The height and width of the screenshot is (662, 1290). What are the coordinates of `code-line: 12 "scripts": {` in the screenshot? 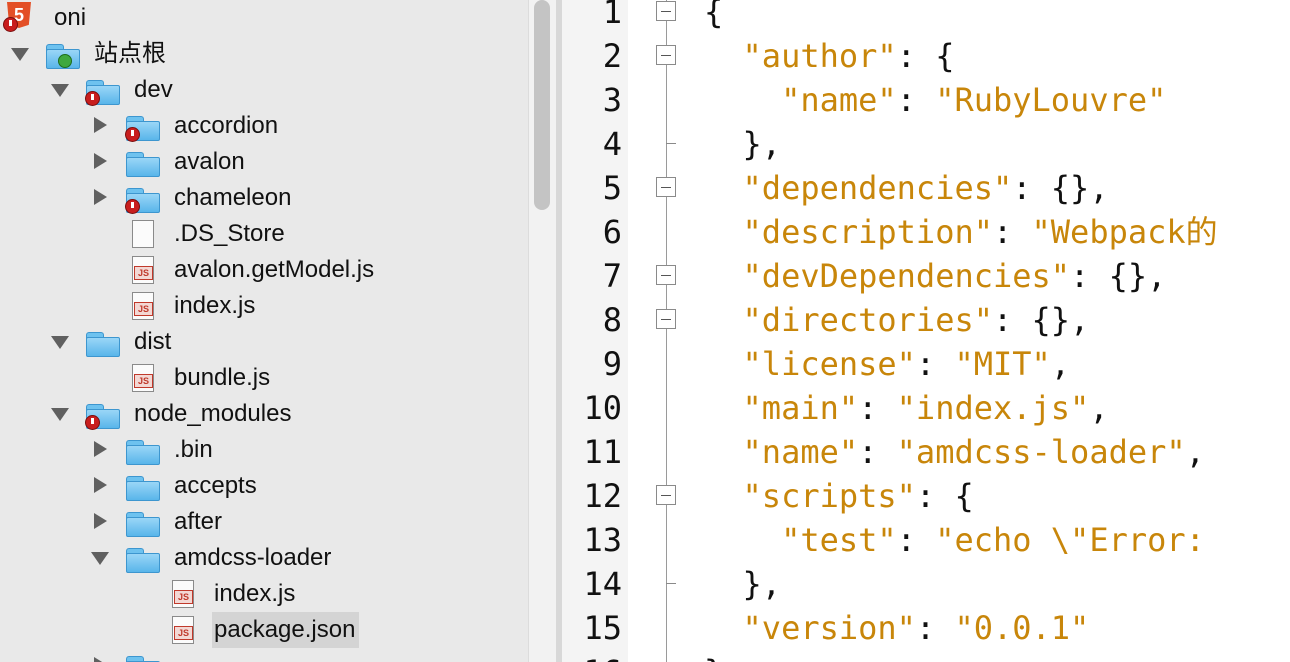 It's located at (926, 496).